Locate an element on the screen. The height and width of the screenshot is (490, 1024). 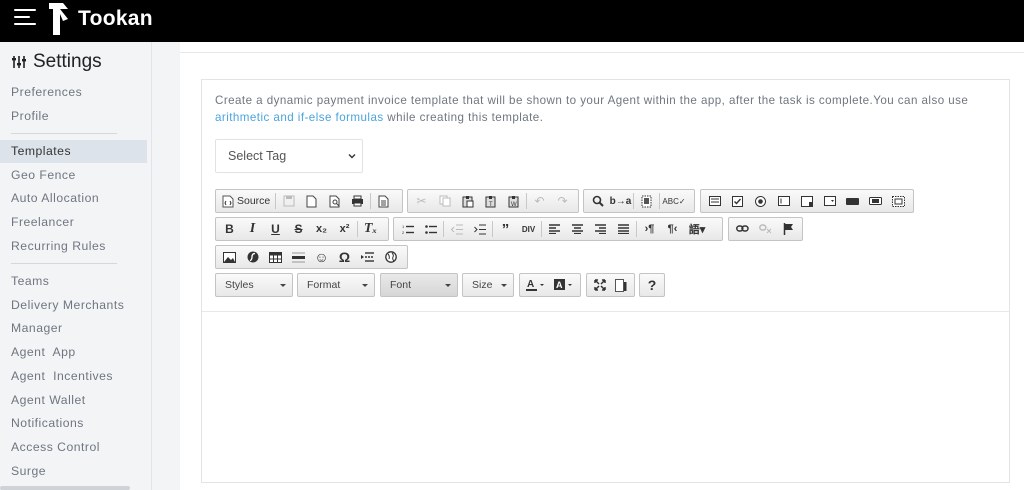
flash-icon is located at coordinates (252, 257).